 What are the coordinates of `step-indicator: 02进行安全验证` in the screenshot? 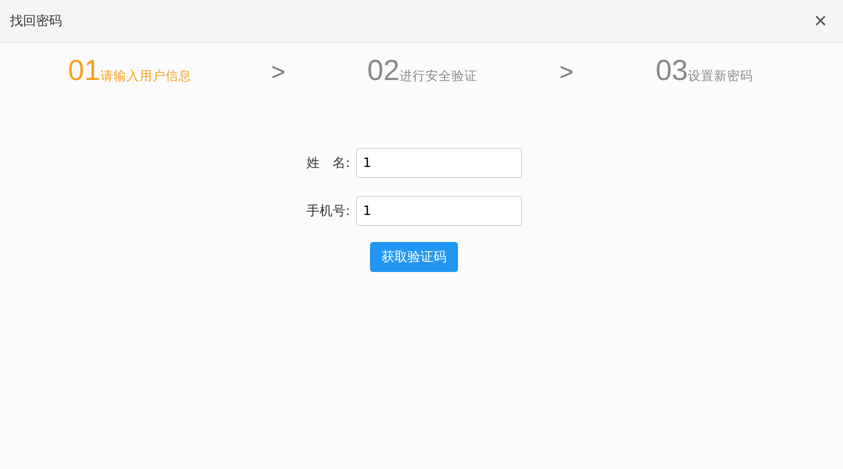 It's located at (422, 71).